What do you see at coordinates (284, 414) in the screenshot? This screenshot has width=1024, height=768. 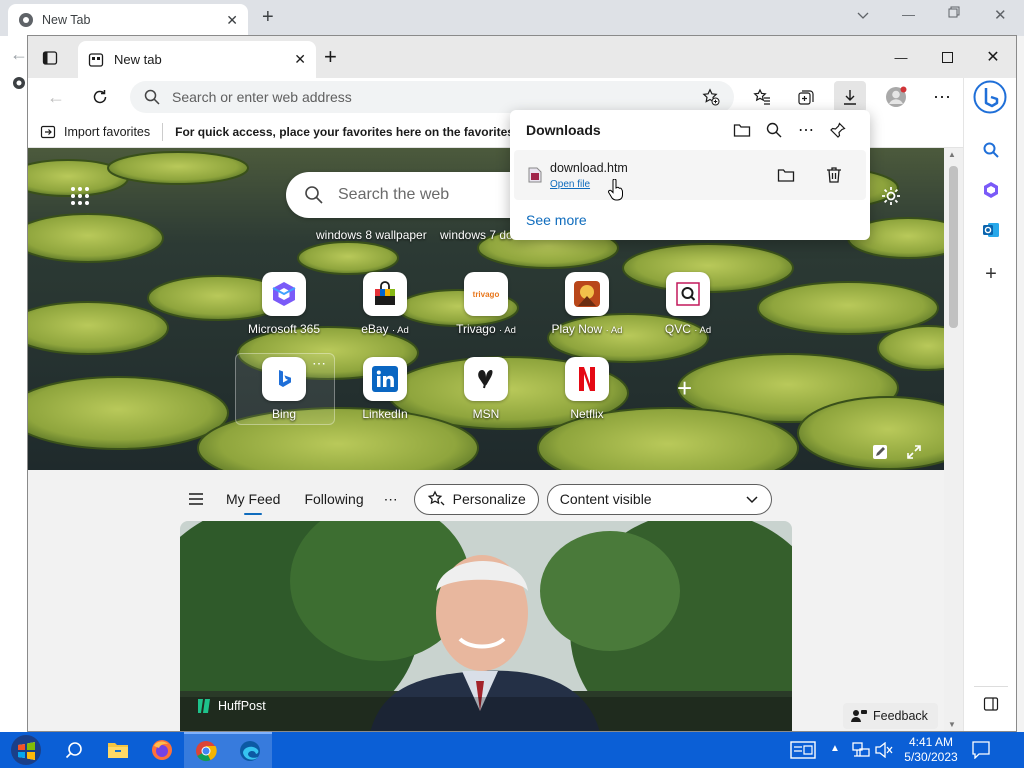 I see `quicklink-label: Bing` at bounding box center [284, 414].